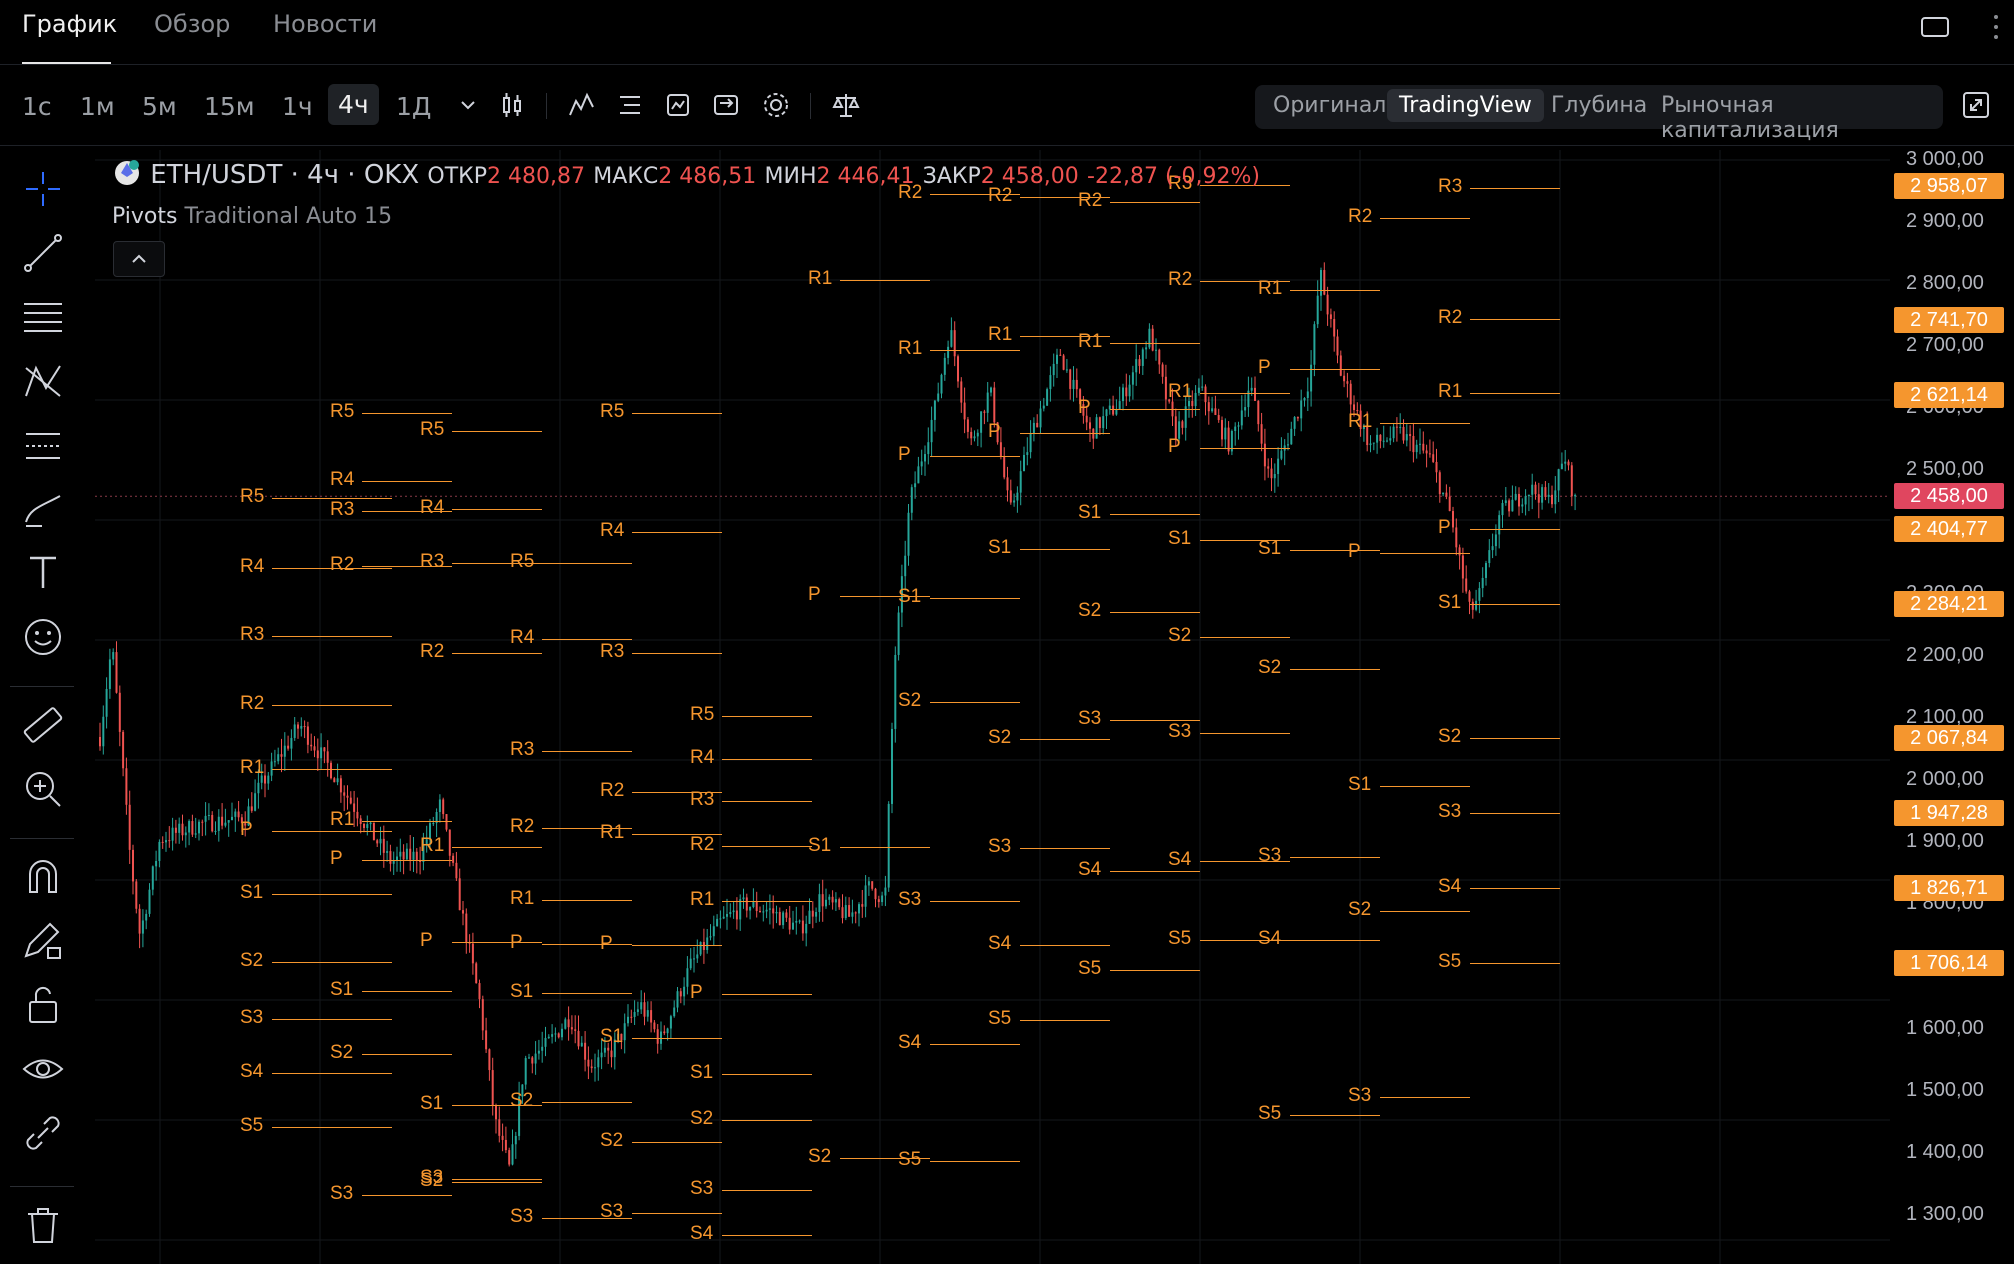  I want to click on change-value: -22,87 (-0,92%), so click(1173, 176).